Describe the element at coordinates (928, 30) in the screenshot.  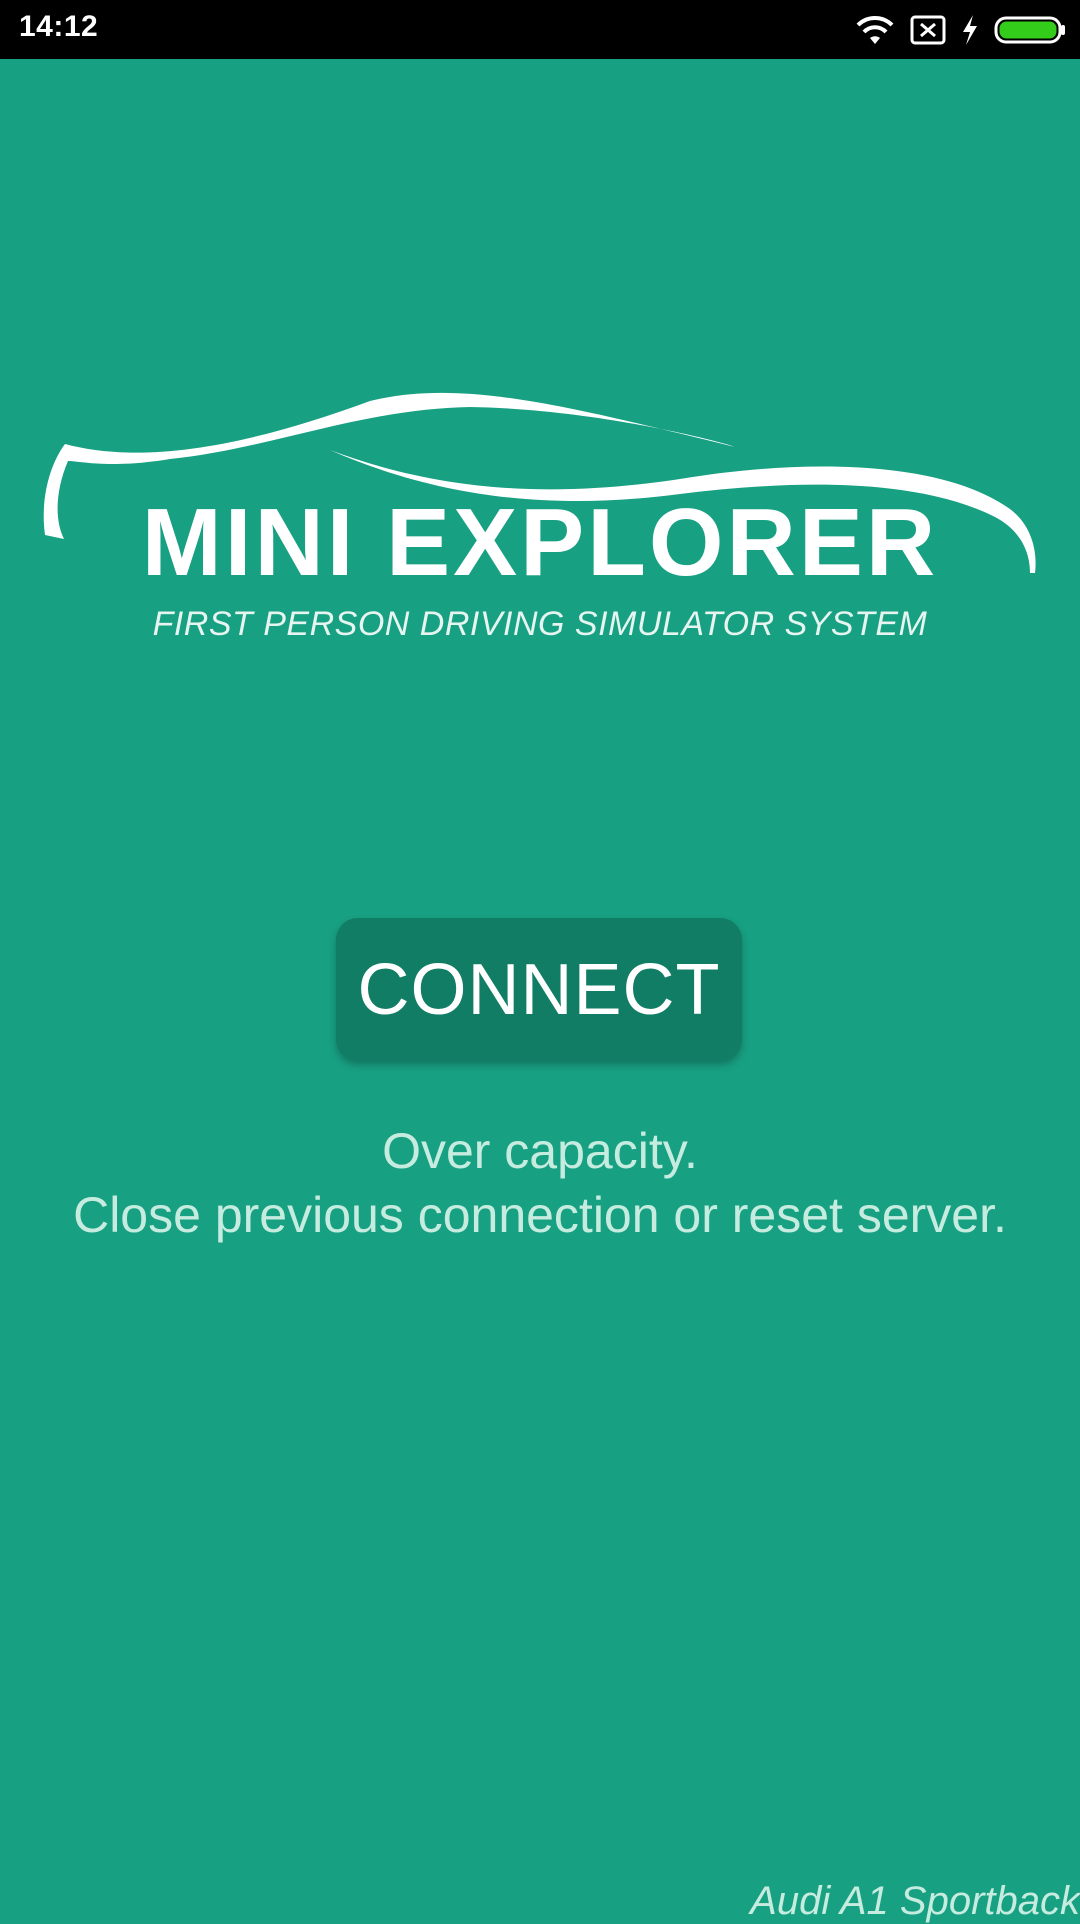
I see `sim-x-icon` at that location.